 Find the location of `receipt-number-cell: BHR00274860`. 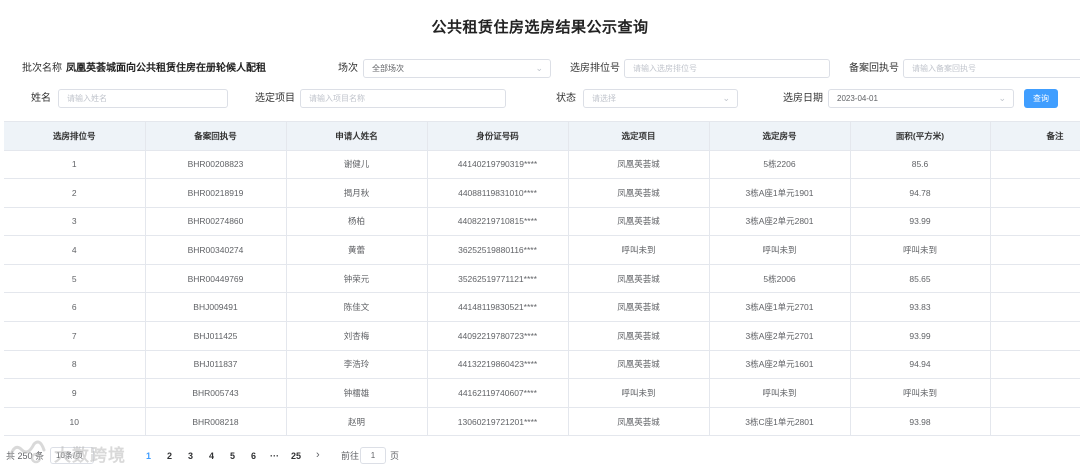

receipt-number-cell: BHR00274860 is located at coordinates (216, 222).